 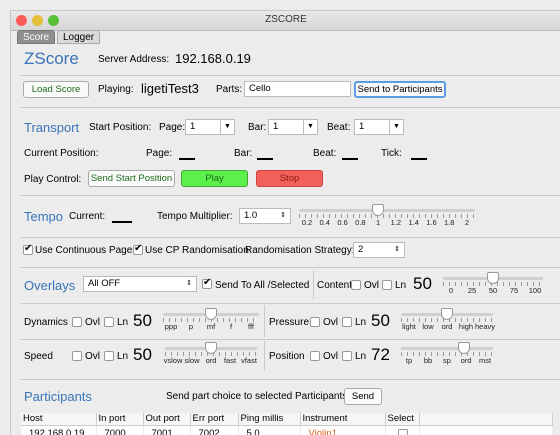 What do you see at coordinates (339, 127) in the screenshot?
I see `start-beat-label: Beat:` at bounding box center [339, 127].